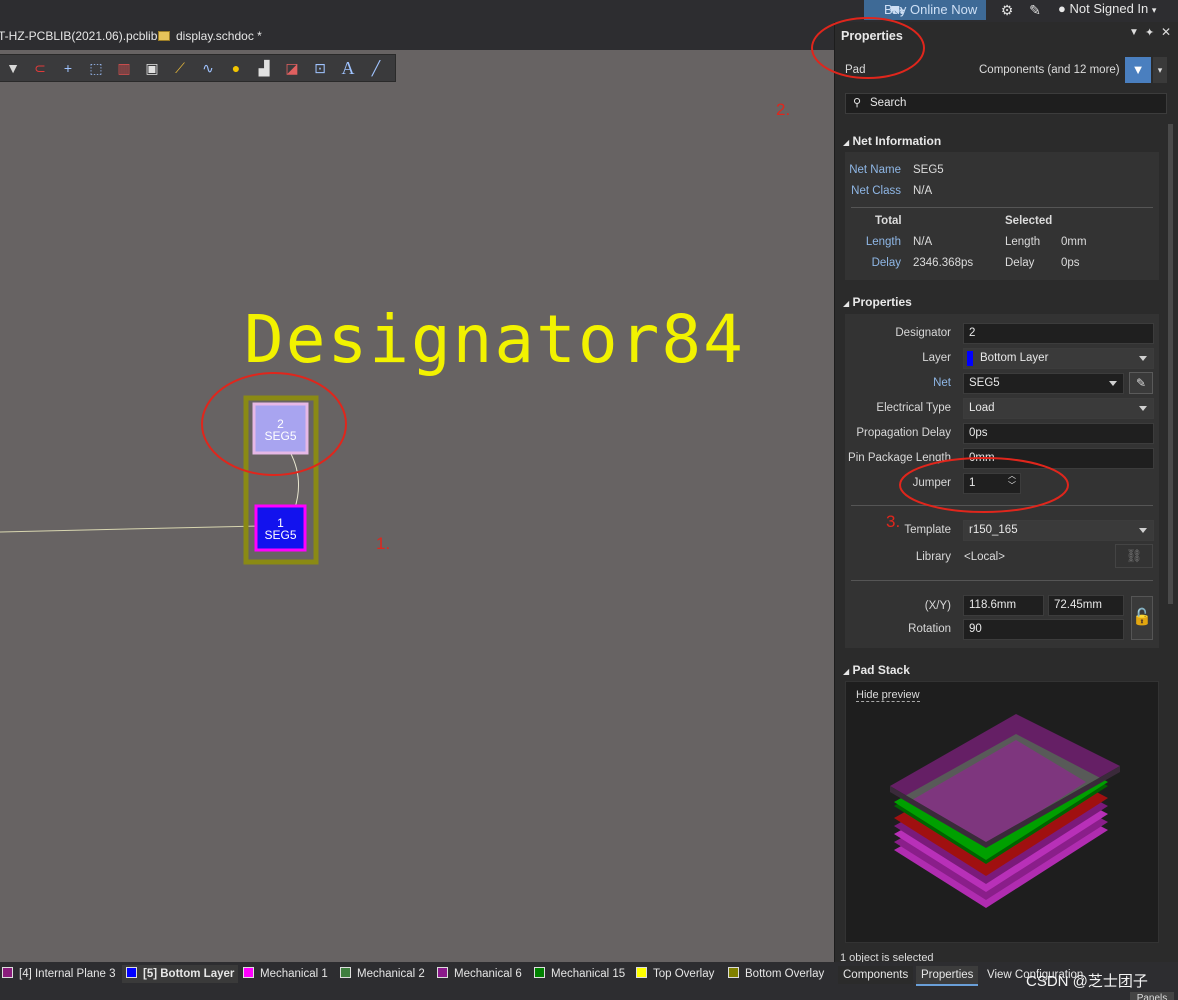 The height and width of the screenshot is (1000, 1178). Describe the element at coordinates (783, 109) in the screenshot. I see `annotation-2: 2.` at that location.